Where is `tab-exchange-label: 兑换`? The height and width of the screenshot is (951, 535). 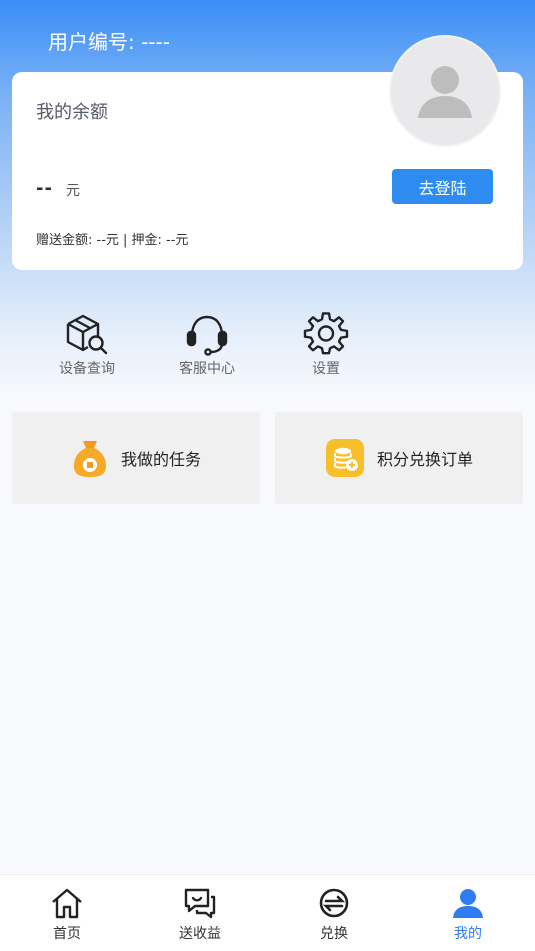 tab-exchange-label: 兑换 is located at coordinates (334, 934).